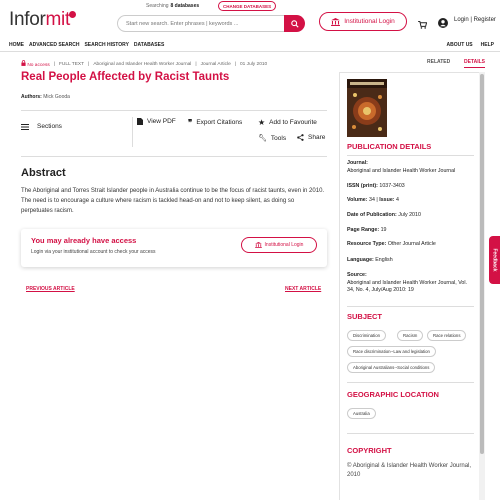 Image resolution: width=500 pixels, height=500 pixels. What do you see at coordinates (363, 230) in the screenshot?
I see `page-range-label: Page Range:` at bounding box center [363, 230].